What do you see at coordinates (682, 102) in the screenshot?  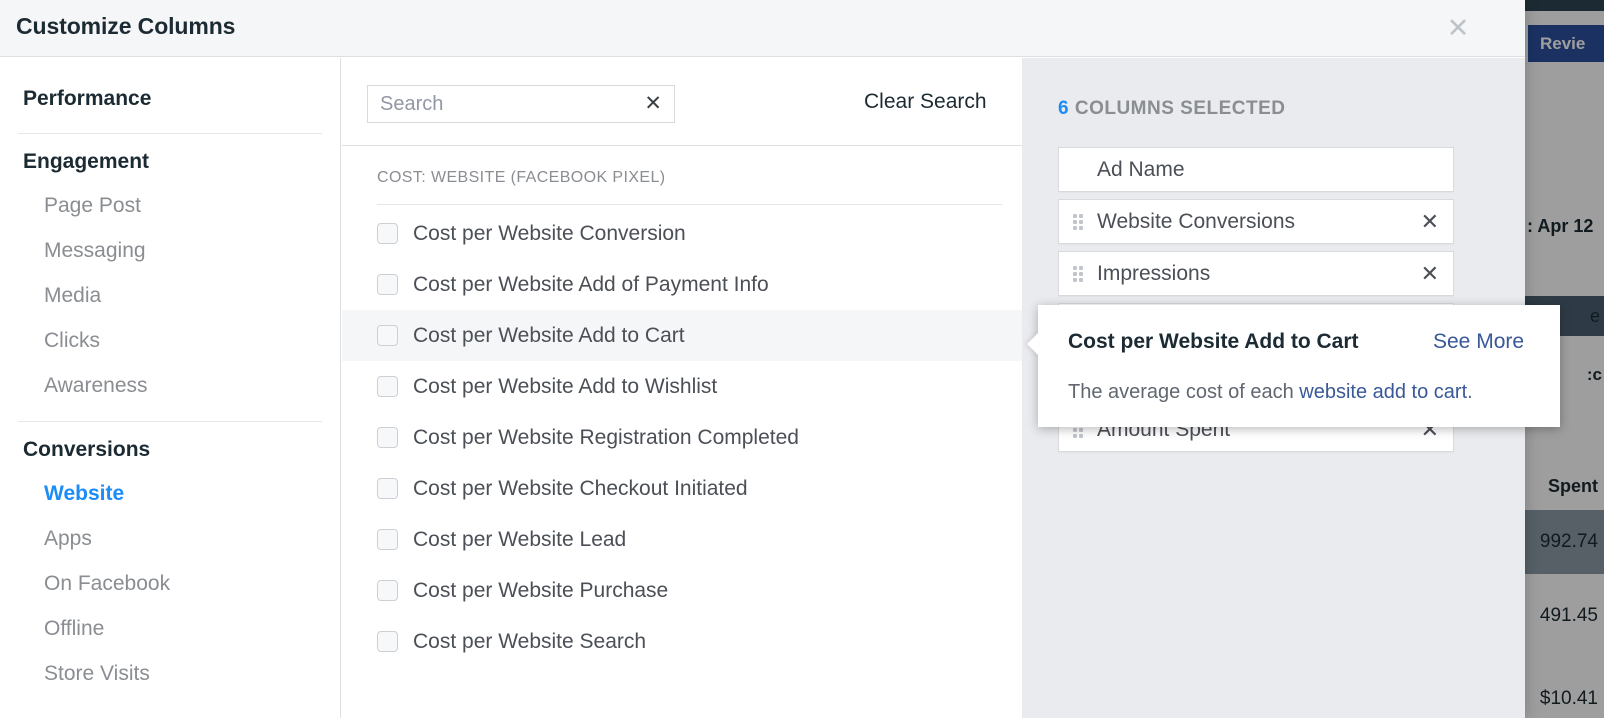 I see `search-bar: ✕ Clear Search` at bounding box center [682, 102].